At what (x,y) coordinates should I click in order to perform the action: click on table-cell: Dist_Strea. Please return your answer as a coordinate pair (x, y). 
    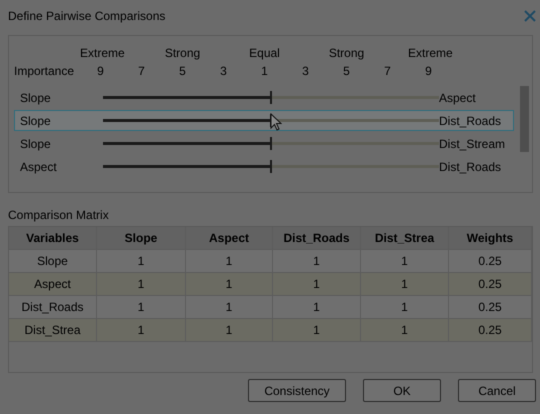
    Looking at the image, I should click on (53, 330).